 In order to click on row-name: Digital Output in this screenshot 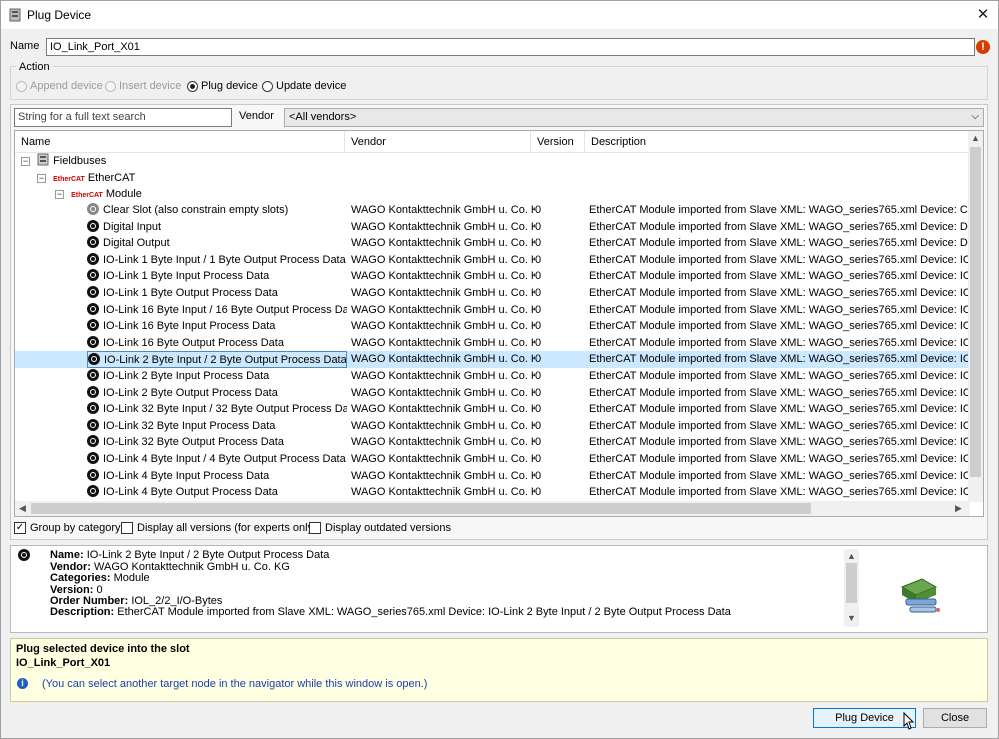, I will do `click(217, 243)`.